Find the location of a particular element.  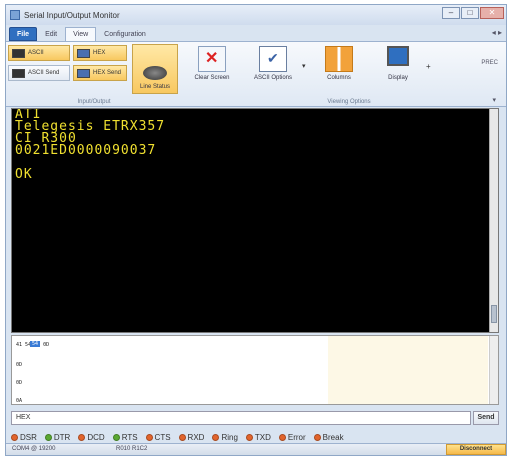

signal-label: RXD is located at coordinates (196, 437).